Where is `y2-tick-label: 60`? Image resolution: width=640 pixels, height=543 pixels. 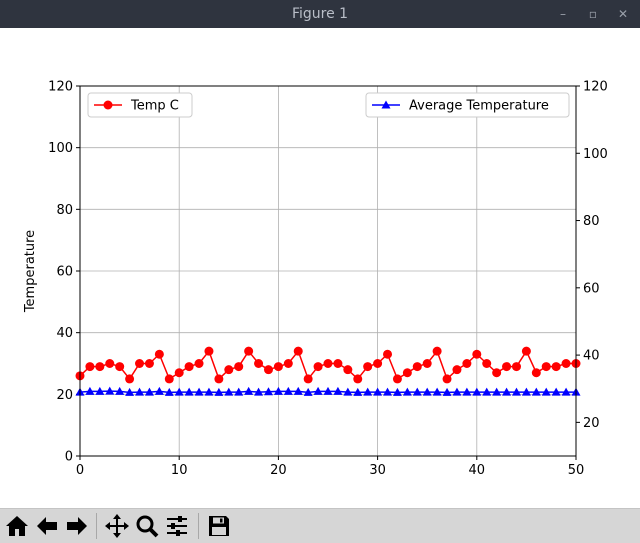
y2-tick-label: 60 is located at coordinates (591, 288).